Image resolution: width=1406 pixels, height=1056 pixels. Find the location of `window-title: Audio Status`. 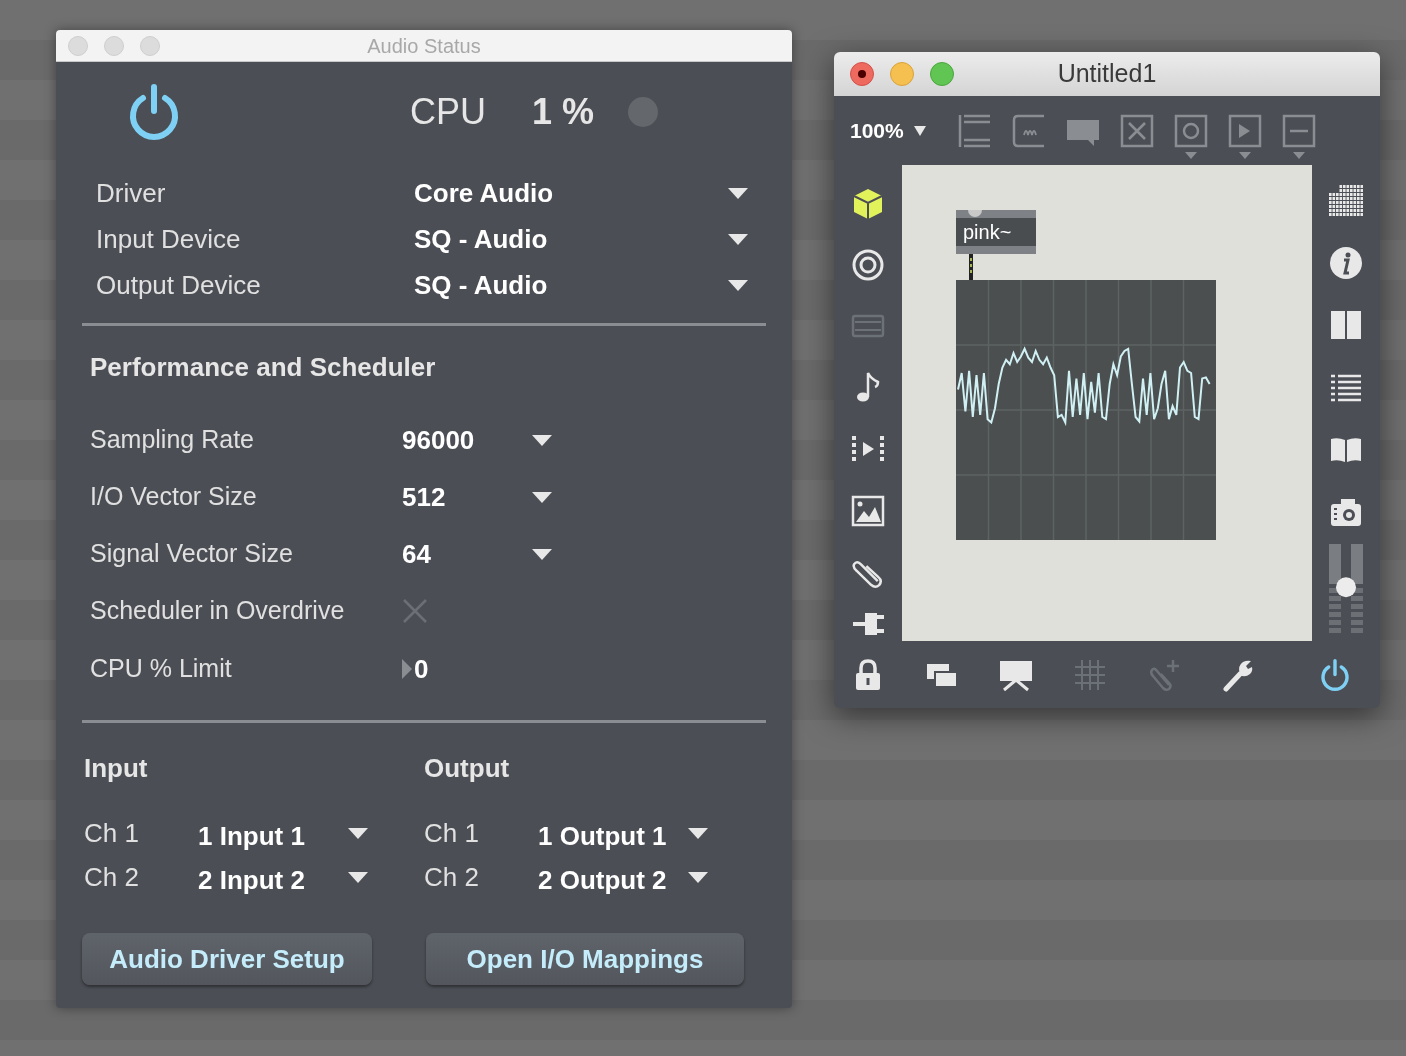

window-title: Audio Status is located at coordinates (424, 46).